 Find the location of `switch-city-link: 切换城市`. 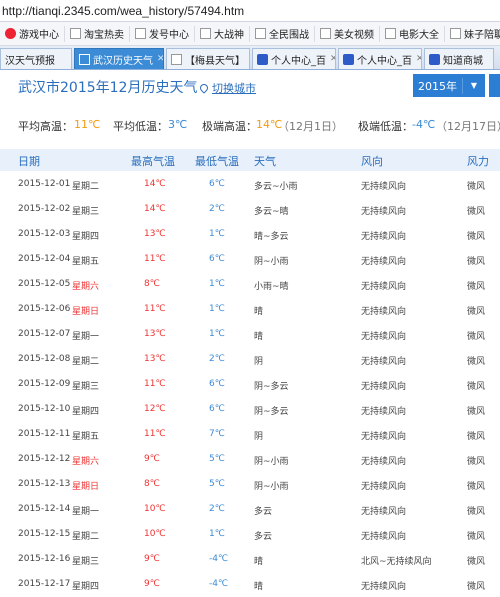

switch-city-link: 切换城市 is located at coordinates (227, 88).